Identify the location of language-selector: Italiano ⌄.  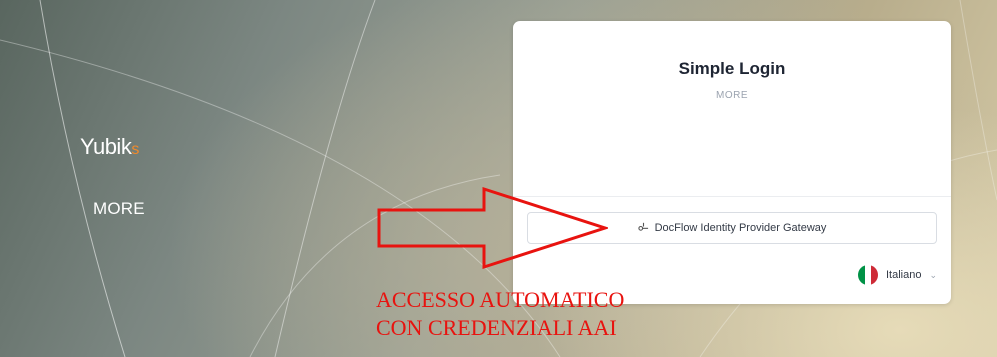
(897, 275).